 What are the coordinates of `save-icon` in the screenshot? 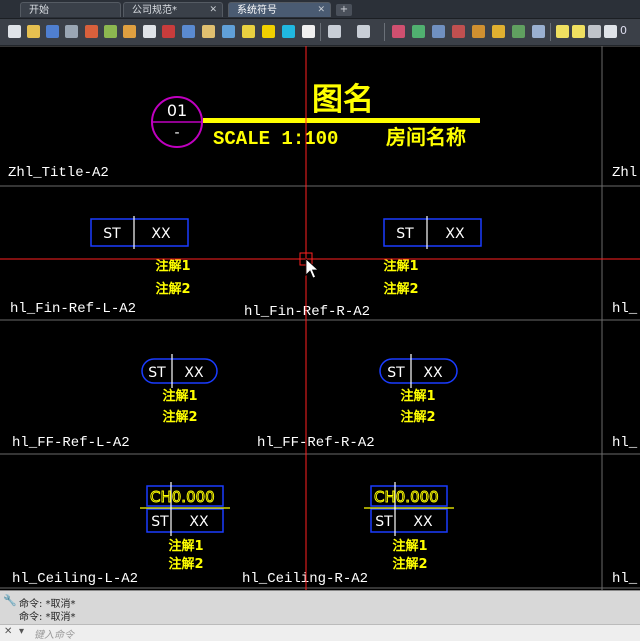 It's located at (52, 31).